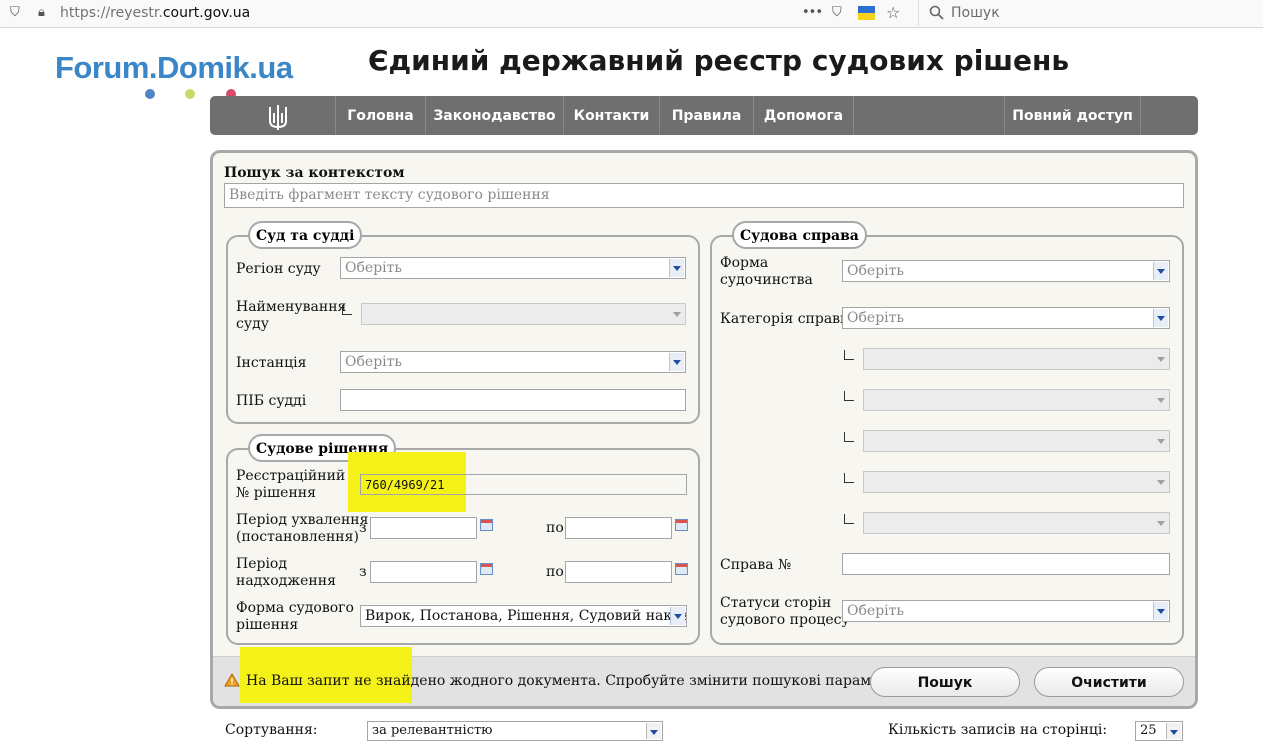  I want to click on context-search-label: Пошук за контекстом, so click(314, 173).